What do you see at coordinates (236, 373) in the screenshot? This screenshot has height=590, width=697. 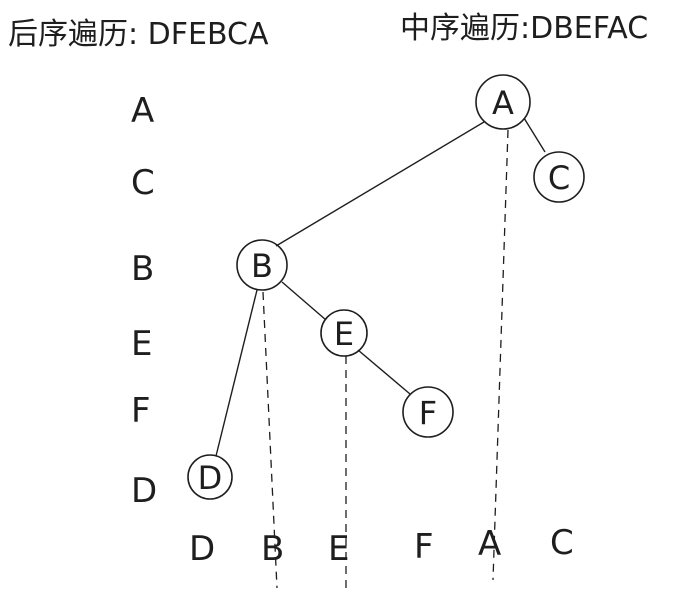 I see `edge-b-d` at bounding box center [236, 373].